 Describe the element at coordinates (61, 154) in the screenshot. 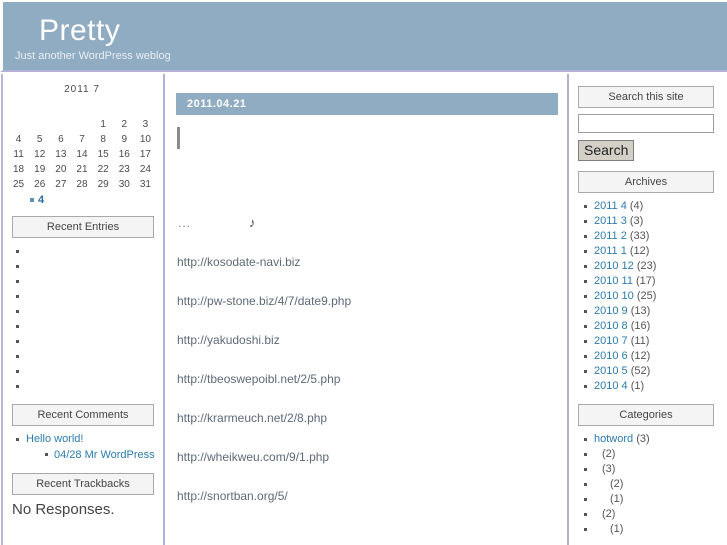

I see `calendar-day: 13` at that location.